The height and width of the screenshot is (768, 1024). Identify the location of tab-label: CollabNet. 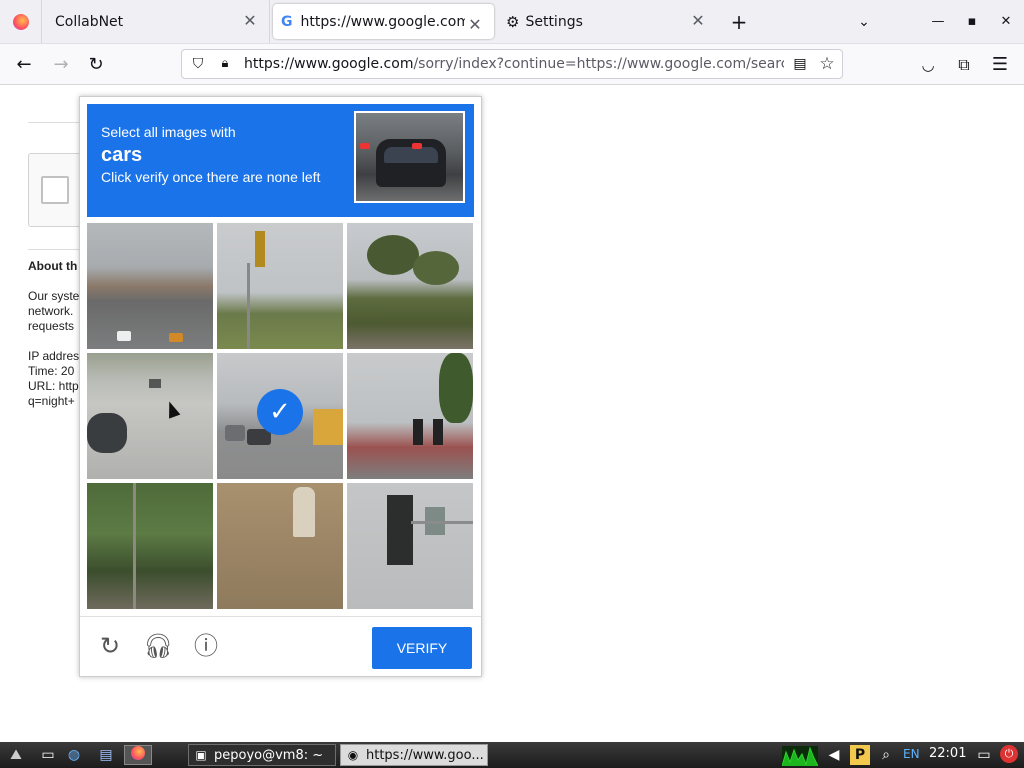
(89, 21).